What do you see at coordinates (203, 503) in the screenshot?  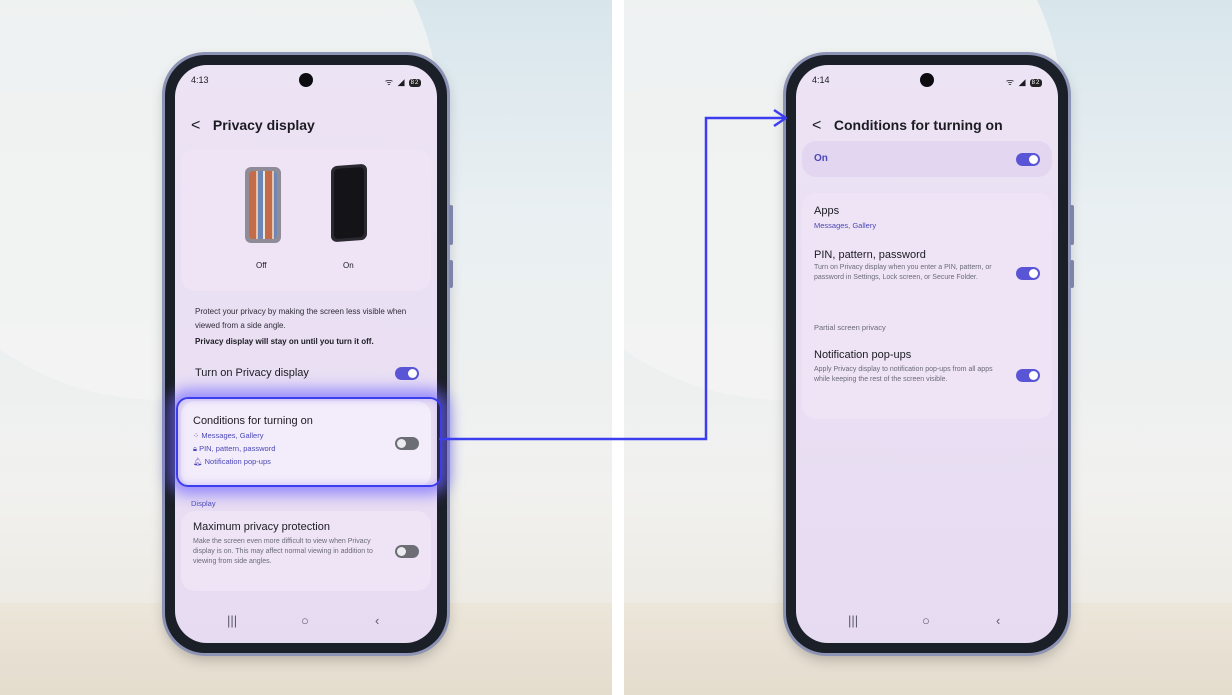 I see `display-section-header: Display` at bounding box center [203, 503].